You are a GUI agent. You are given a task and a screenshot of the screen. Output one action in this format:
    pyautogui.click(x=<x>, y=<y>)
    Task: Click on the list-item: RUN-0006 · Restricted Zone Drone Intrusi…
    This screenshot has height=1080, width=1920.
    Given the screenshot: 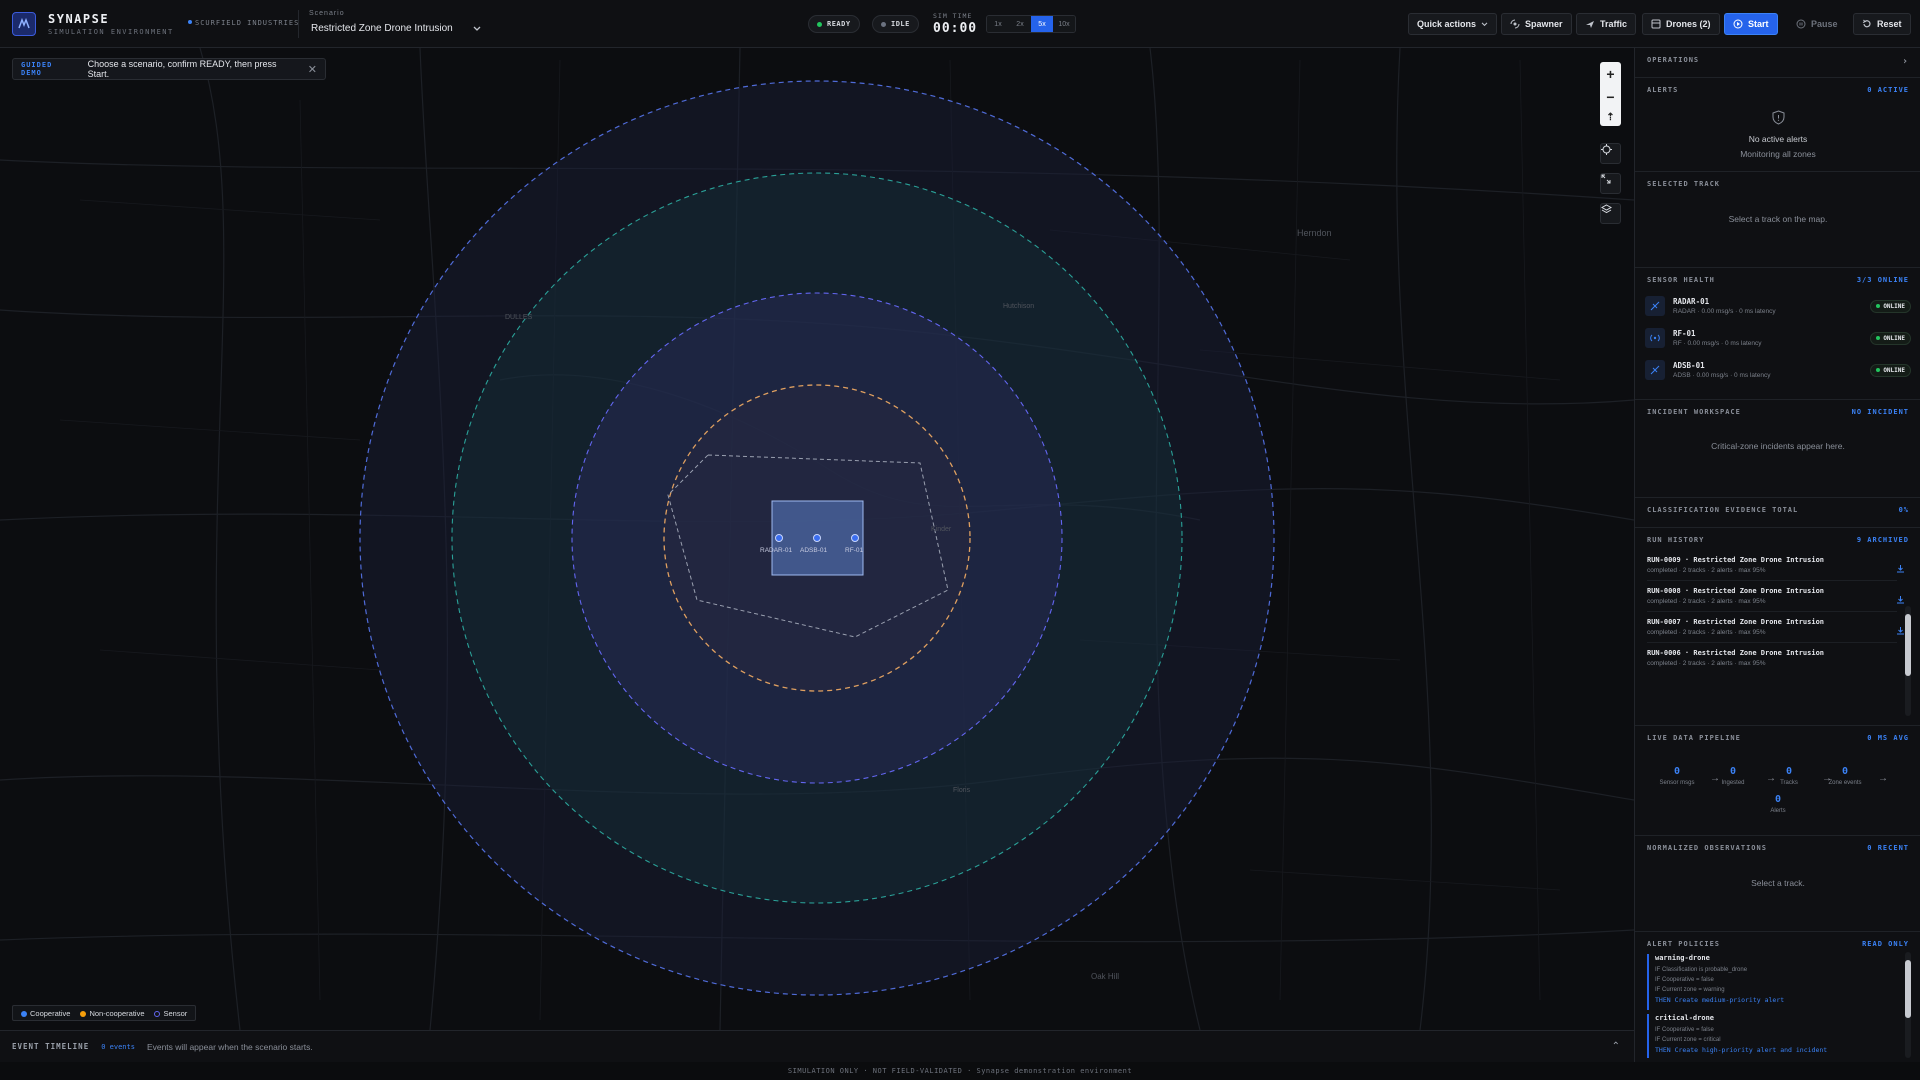 What is the action you would take?
    pyautogui.click(x=1772, y=656)
    